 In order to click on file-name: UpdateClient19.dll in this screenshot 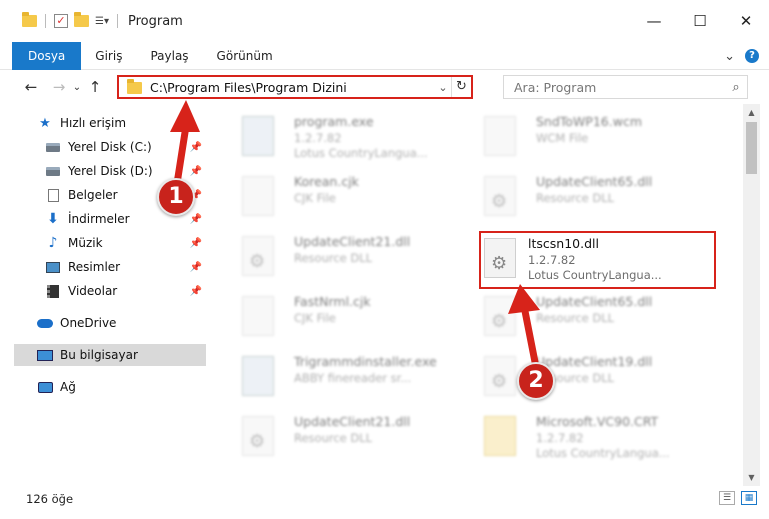, I will do `click(594, 361)`.